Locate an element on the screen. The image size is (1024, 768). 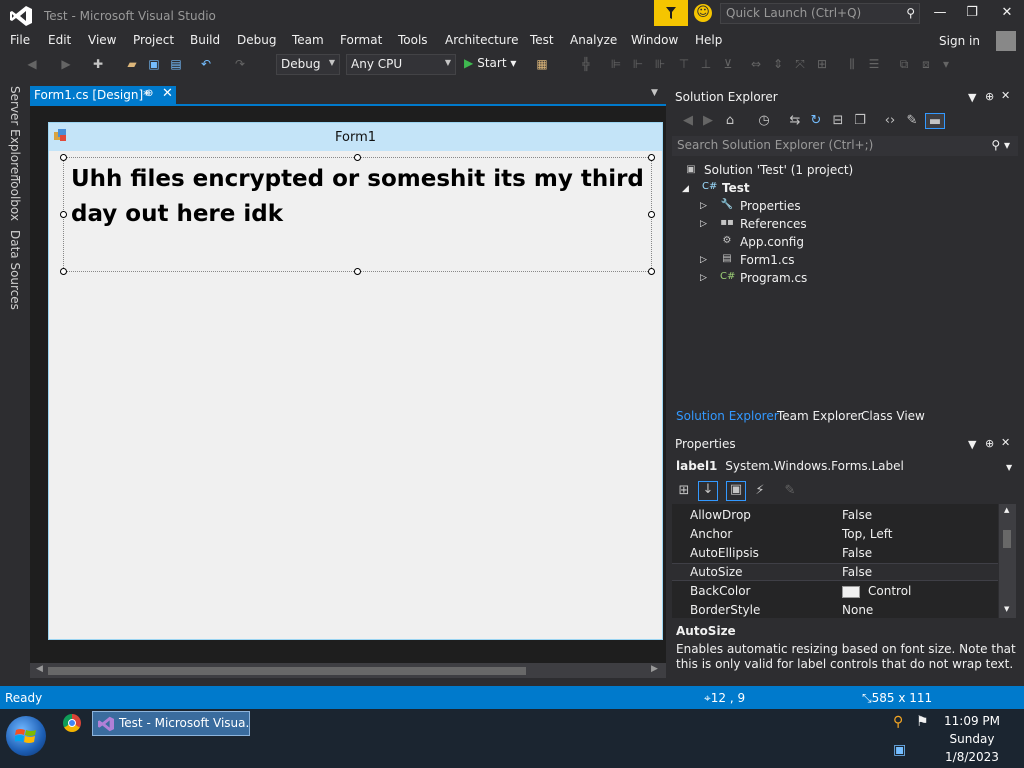
search-tray-icon: ⚲ is located at coordinates (898, 722).